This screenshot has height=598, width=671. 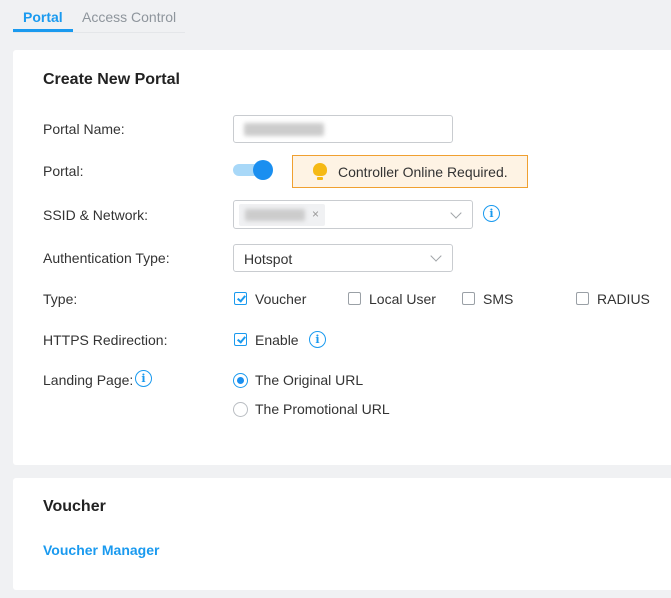 I want to click on landing-page-label: Landing Page:, so click(x=88, y=380).